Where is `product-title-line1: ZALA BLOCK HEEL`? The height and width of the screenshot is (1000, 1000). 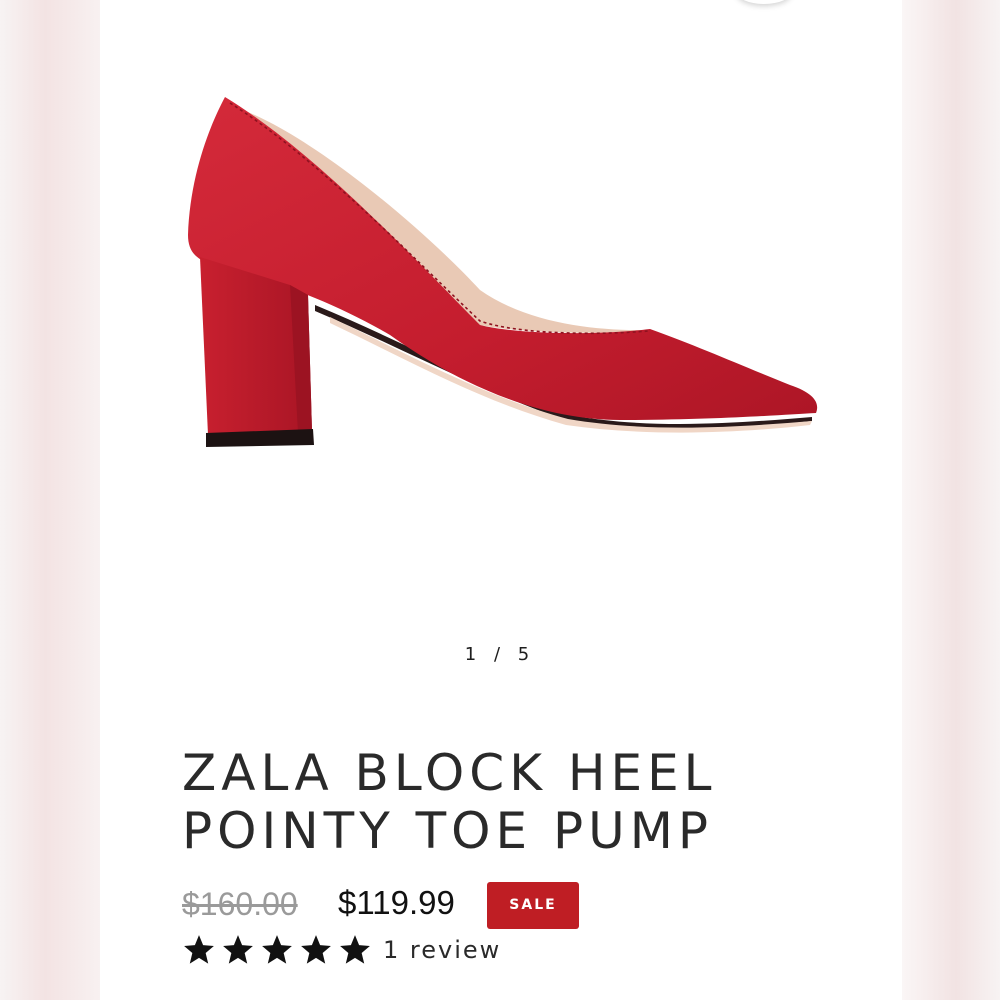 product-title-line1: ZALA BLOCK HEEL is located at coordinates (449, 773).